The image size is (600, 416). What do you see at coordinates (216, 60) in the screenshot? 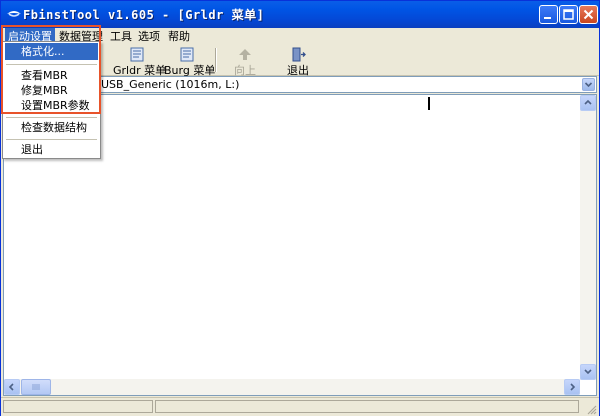
I see `toolbar-separator` at bounding box center [216, 60].